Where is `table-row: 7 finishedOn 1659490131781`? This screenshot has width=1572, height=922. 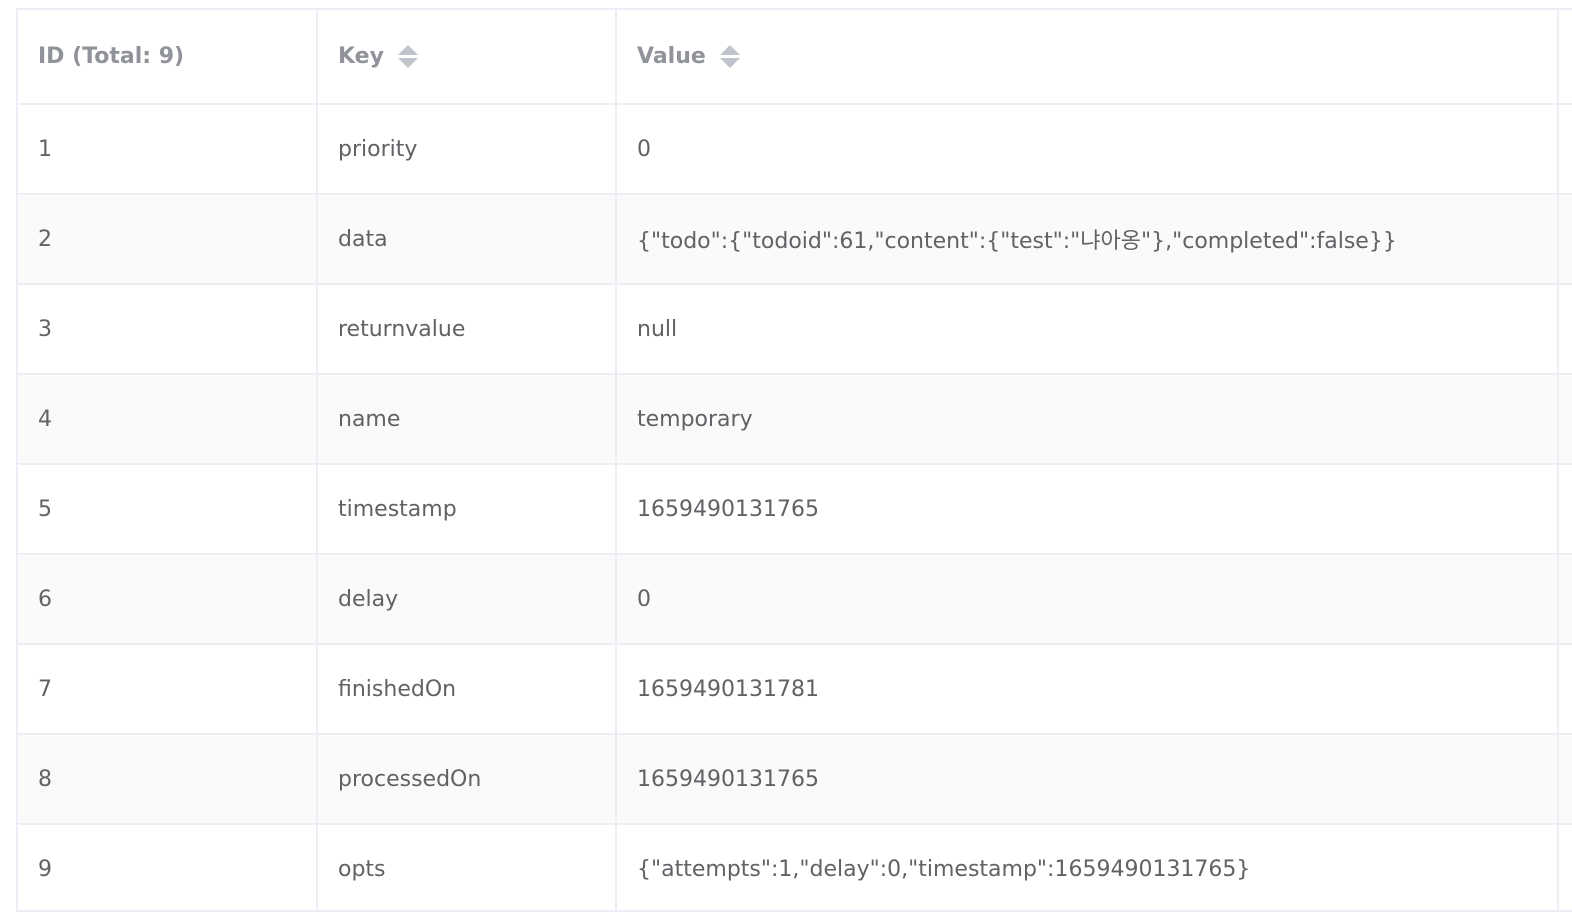 table-row: 7 finishedOn 1659490131781 is located at coordinates (795, 689).